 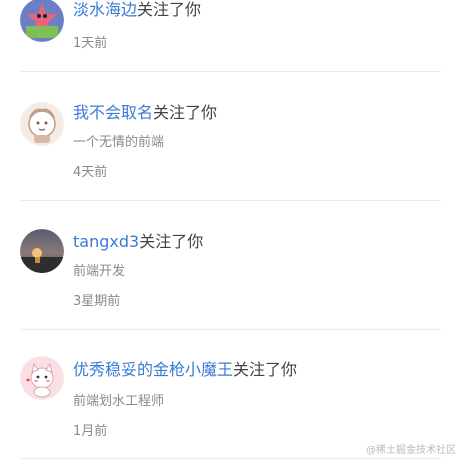 I want to click on watermark: @稀土掘金技术社区, so click(x=411, y=450).